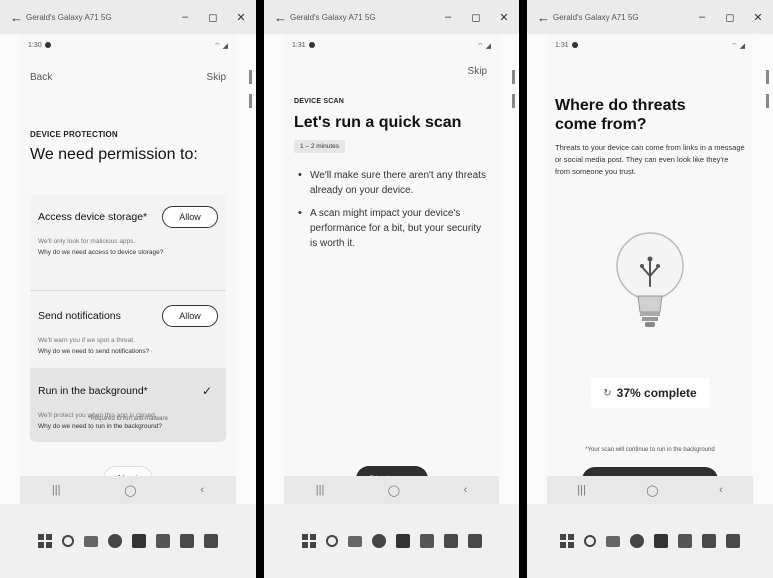 The width and height of the screenshot is (773, 578). What do you see at coordinates (128, 252) in the screenshot?
I see `permission-why-link: Why do we need access to device storage?` at bounding box center [128, 252].